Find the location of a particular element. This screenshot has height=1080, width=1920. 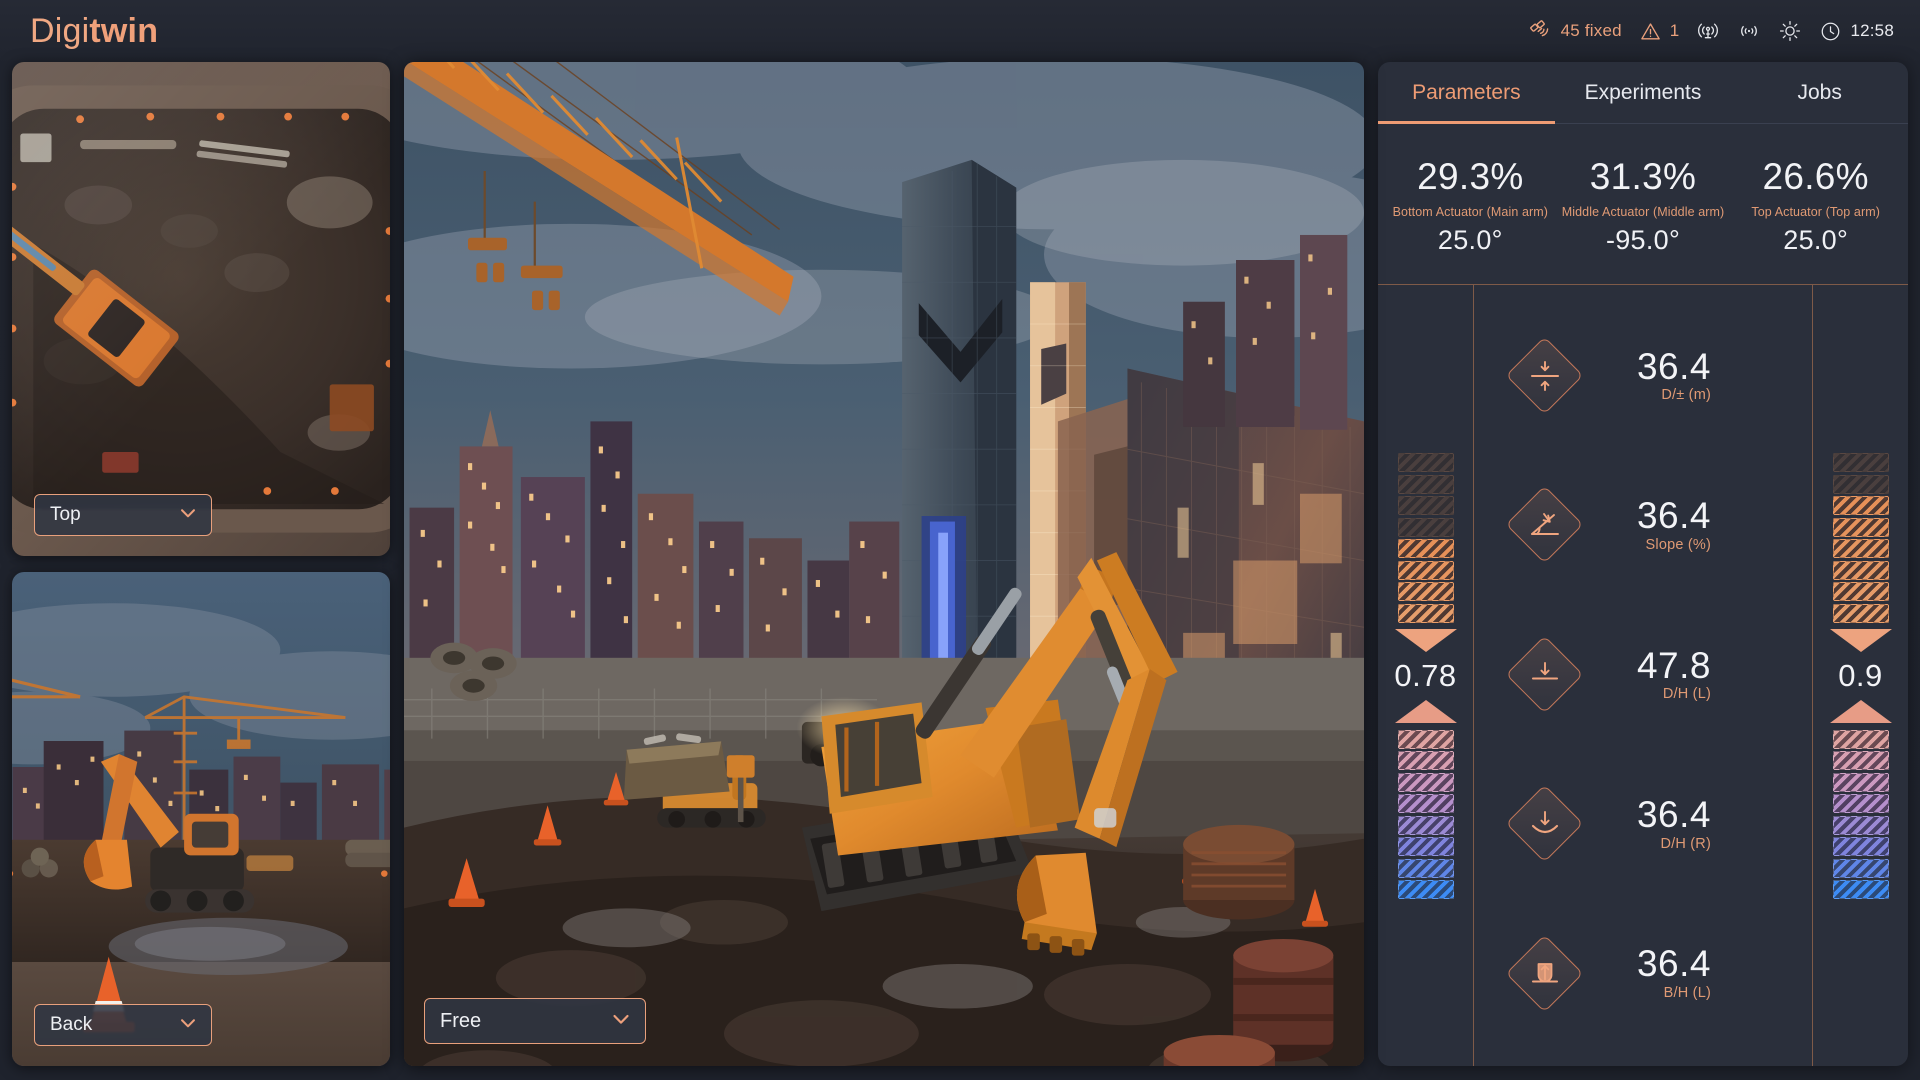

actuator-bottom-percent: 29.3% is located at coordinates (1470, 176).